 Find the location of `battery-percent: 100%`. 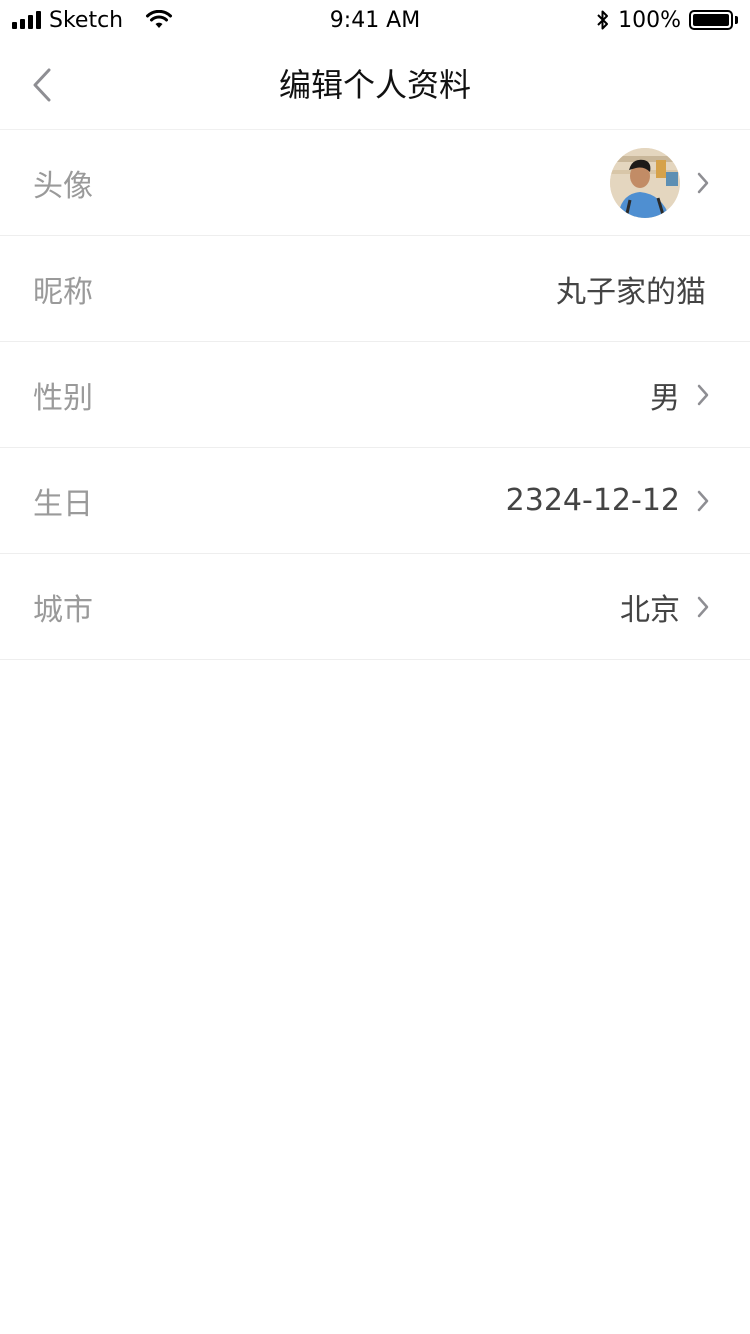

battery-percent: 100% is located at coordinates (649, 20).